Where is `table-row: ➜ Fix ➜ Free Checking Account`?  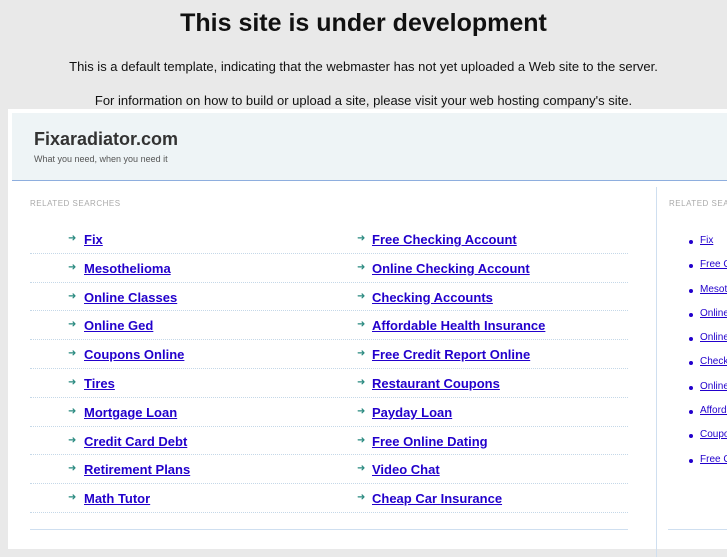
table-row: ➜ Fix ➜ Free Checking Account is located at coordinates (329, 239).